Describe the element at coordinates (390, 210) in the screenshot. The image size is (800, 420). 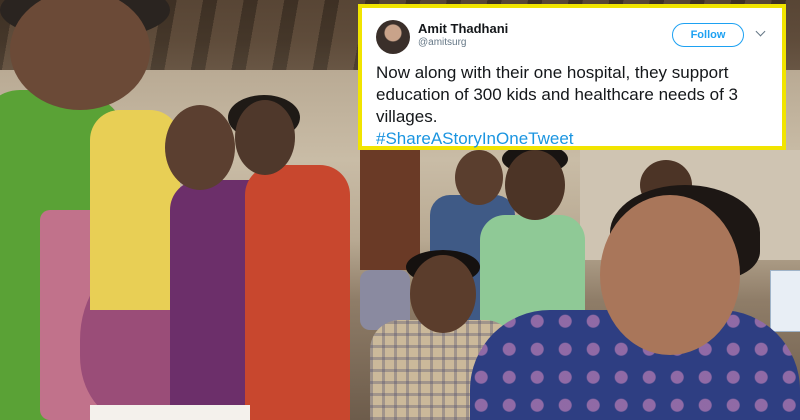
I see `doorway` at that location.